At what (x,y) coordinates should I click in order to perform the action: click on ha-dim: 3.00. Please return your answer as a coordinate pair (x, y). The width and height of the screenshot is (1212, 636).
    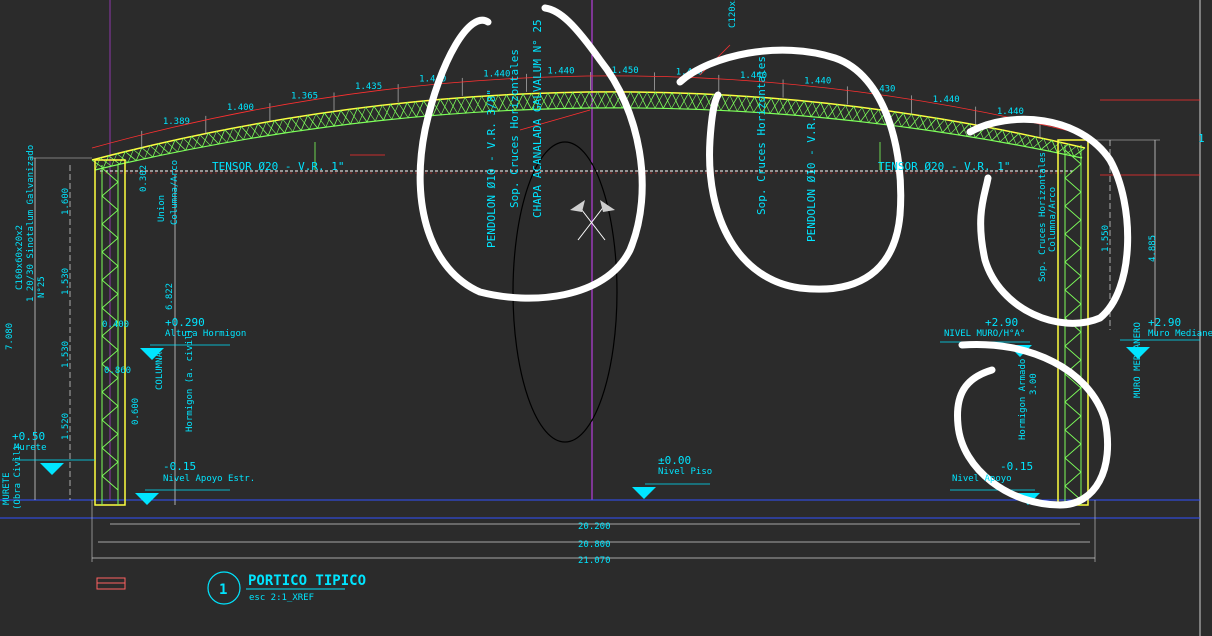
    Looking at the image, I should click on (1034, 384).